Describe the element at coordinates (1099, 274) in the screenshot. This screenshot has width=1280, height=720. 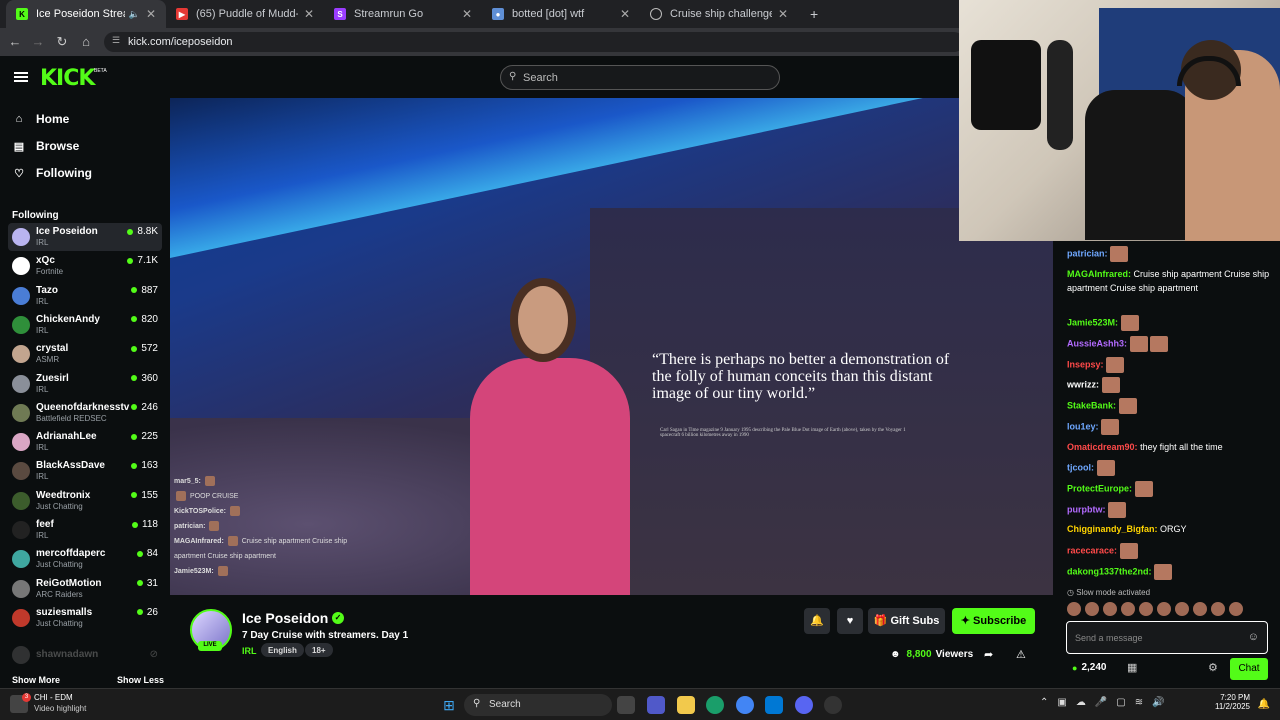
I see `chat-username: MAGAInfrared:` at that location.